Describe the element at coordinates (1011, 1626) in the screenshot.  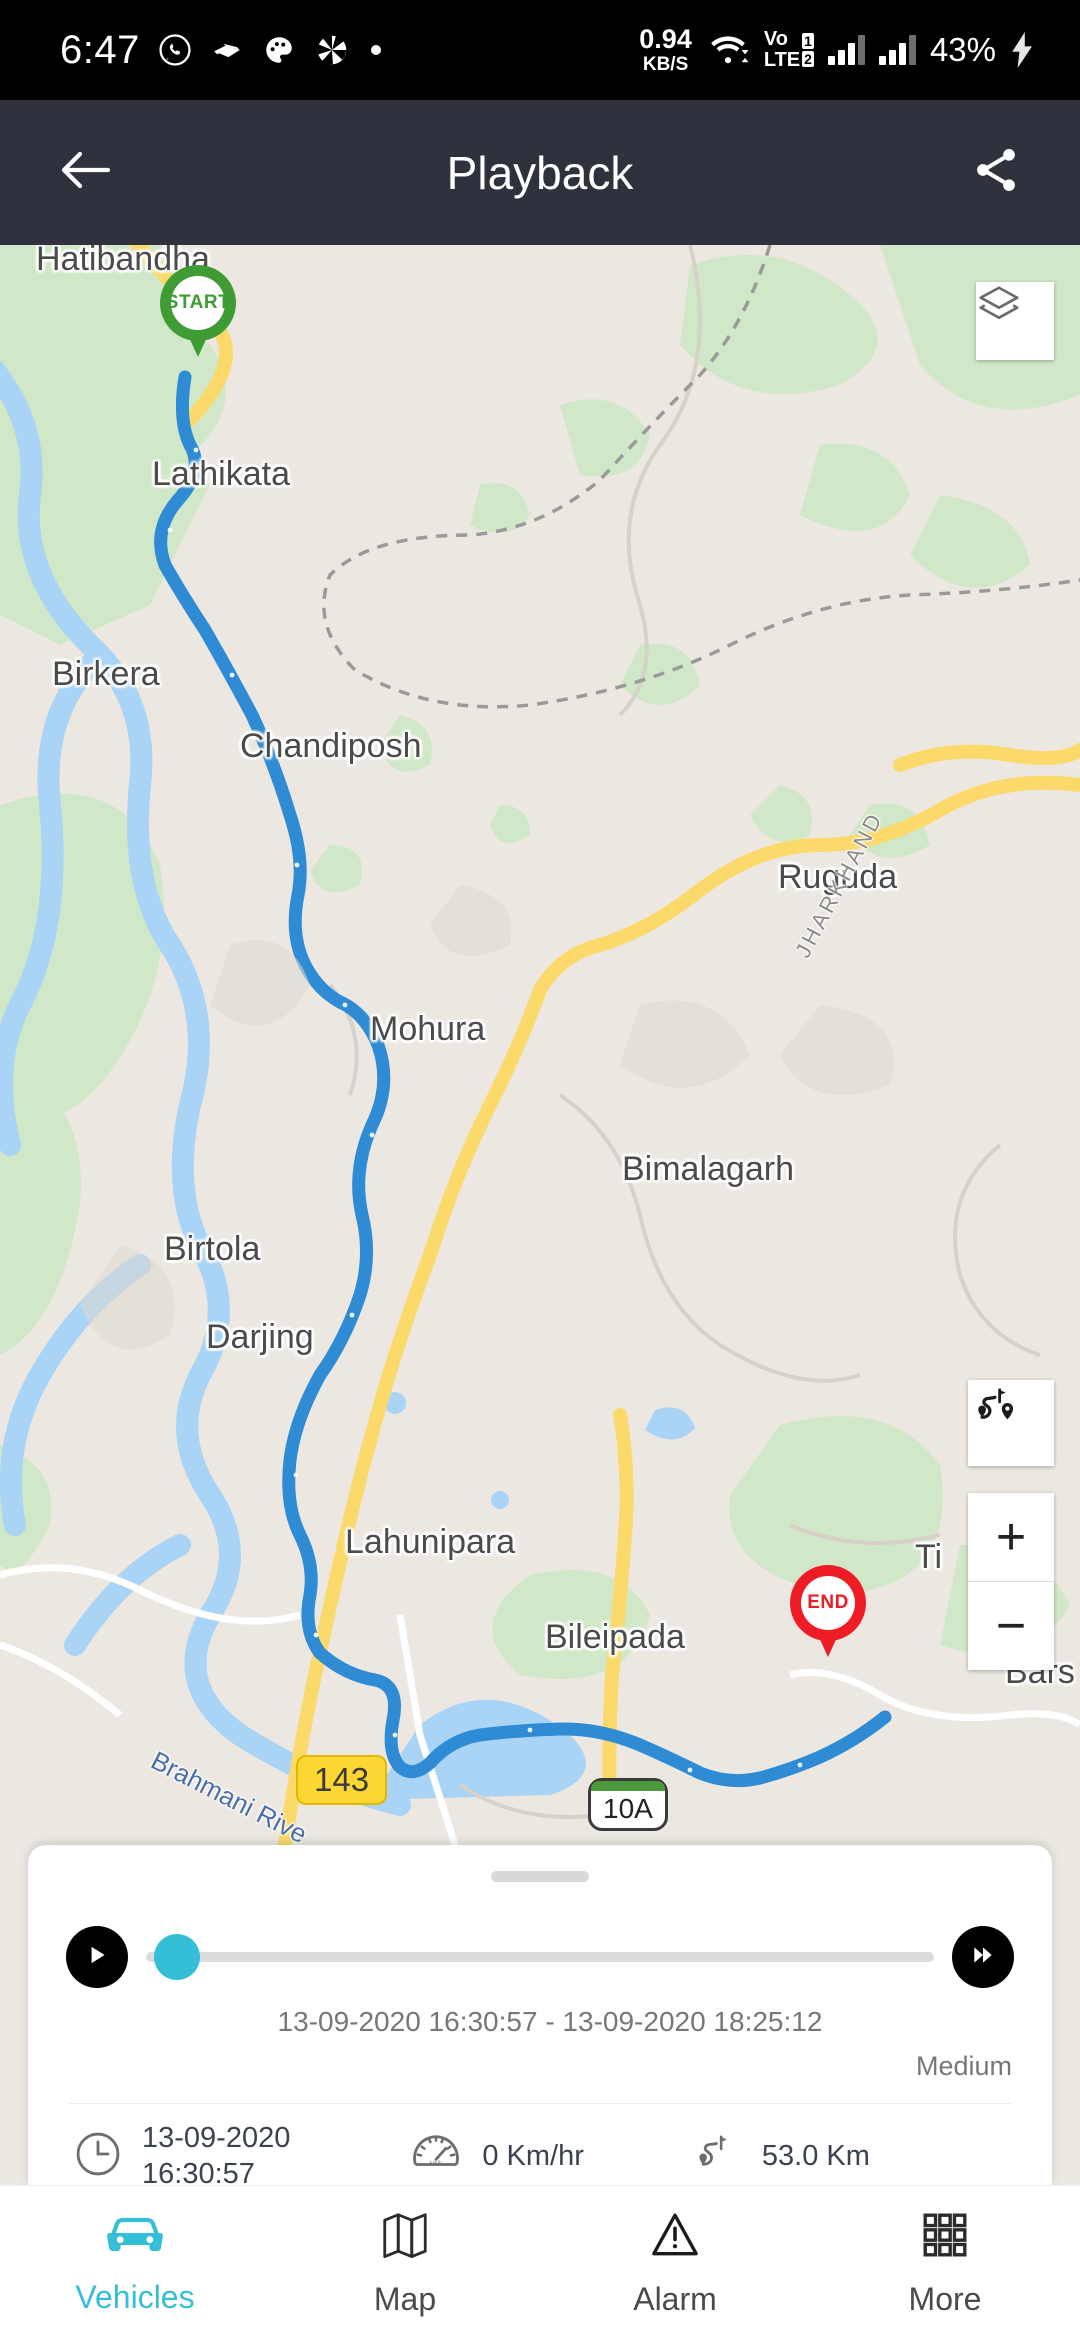
I see `zoom-out-button: −` at that location.